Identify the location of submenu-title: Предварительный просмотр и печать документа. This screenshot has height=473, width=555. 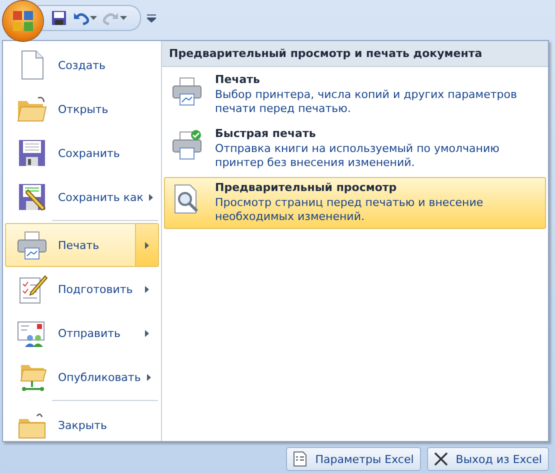
(355, 54).